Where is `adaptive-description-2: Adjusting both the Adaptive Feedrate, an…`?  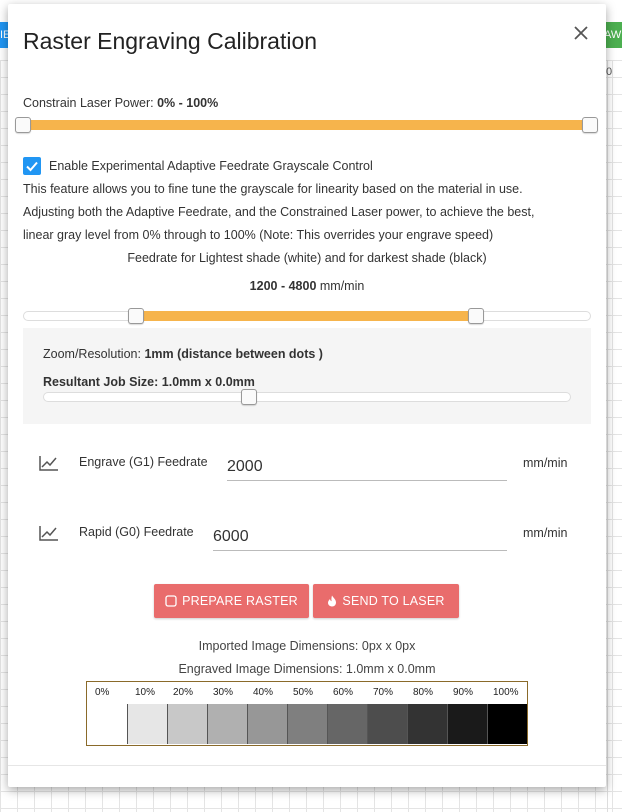 adaptive-description-2: Adjusting both the Adaptive Feedrate, an… is located at coordinates (279, 212).